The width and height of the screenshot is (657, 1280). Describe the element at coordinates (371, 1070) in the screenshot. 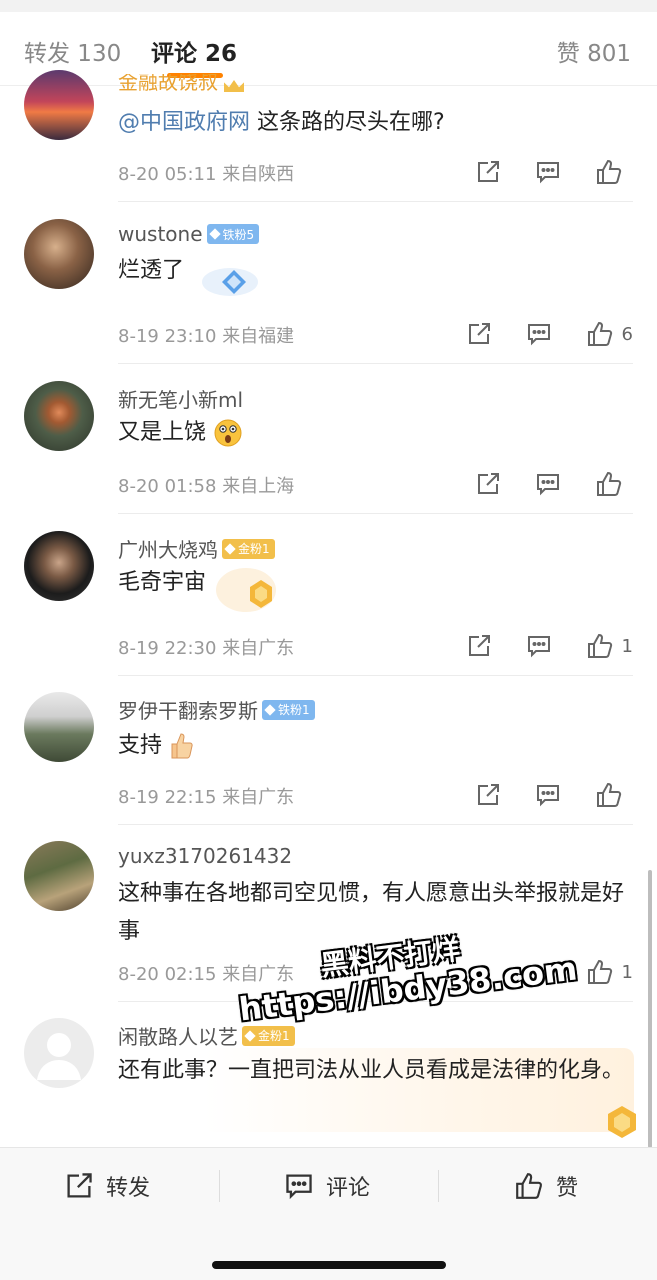

I see `comment-body: 还有此事？一直把司法从业人员看成是法律的化身。` at that location.